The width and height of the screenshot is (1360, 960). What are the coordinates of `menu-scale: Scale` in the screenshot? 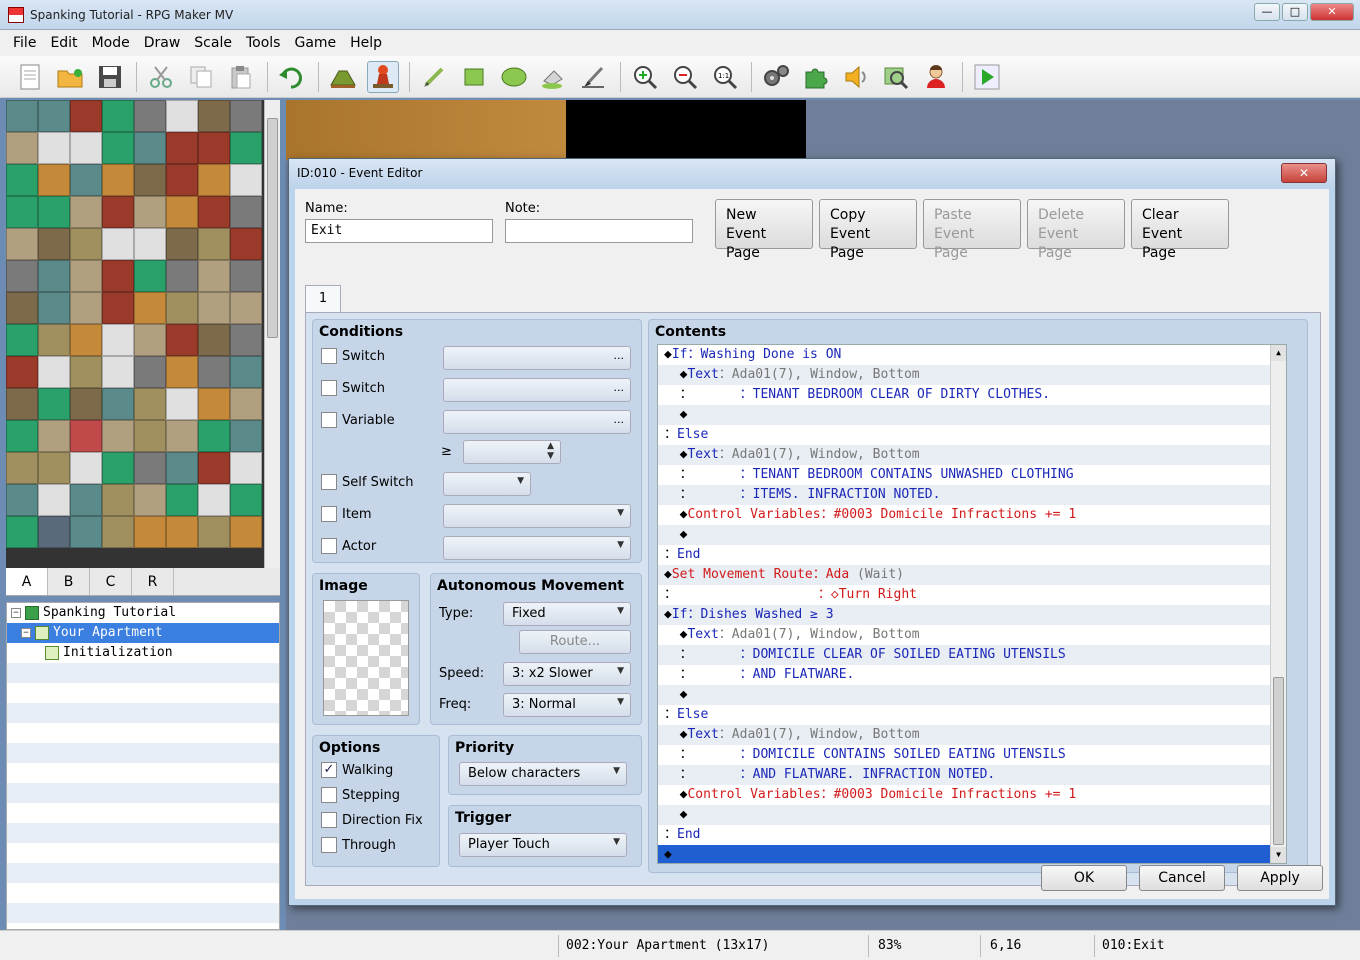 It's located at (213, 43).